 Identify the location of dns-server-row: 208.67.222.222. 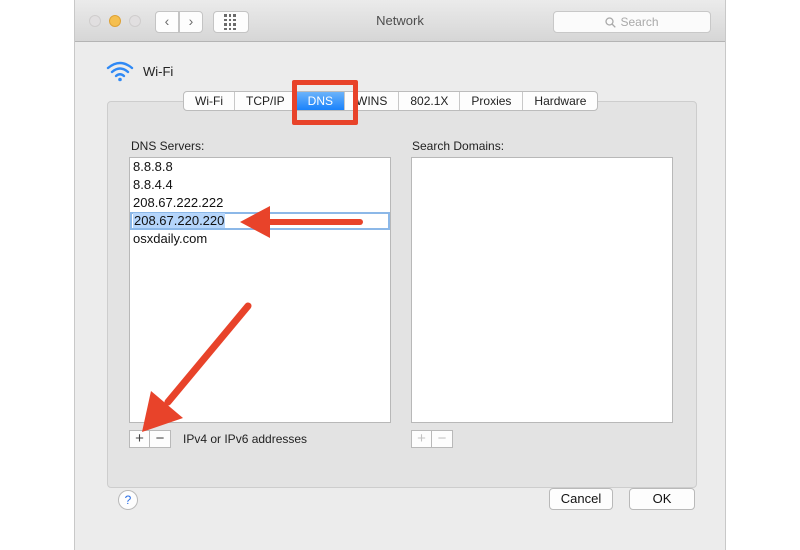
(260, 203).